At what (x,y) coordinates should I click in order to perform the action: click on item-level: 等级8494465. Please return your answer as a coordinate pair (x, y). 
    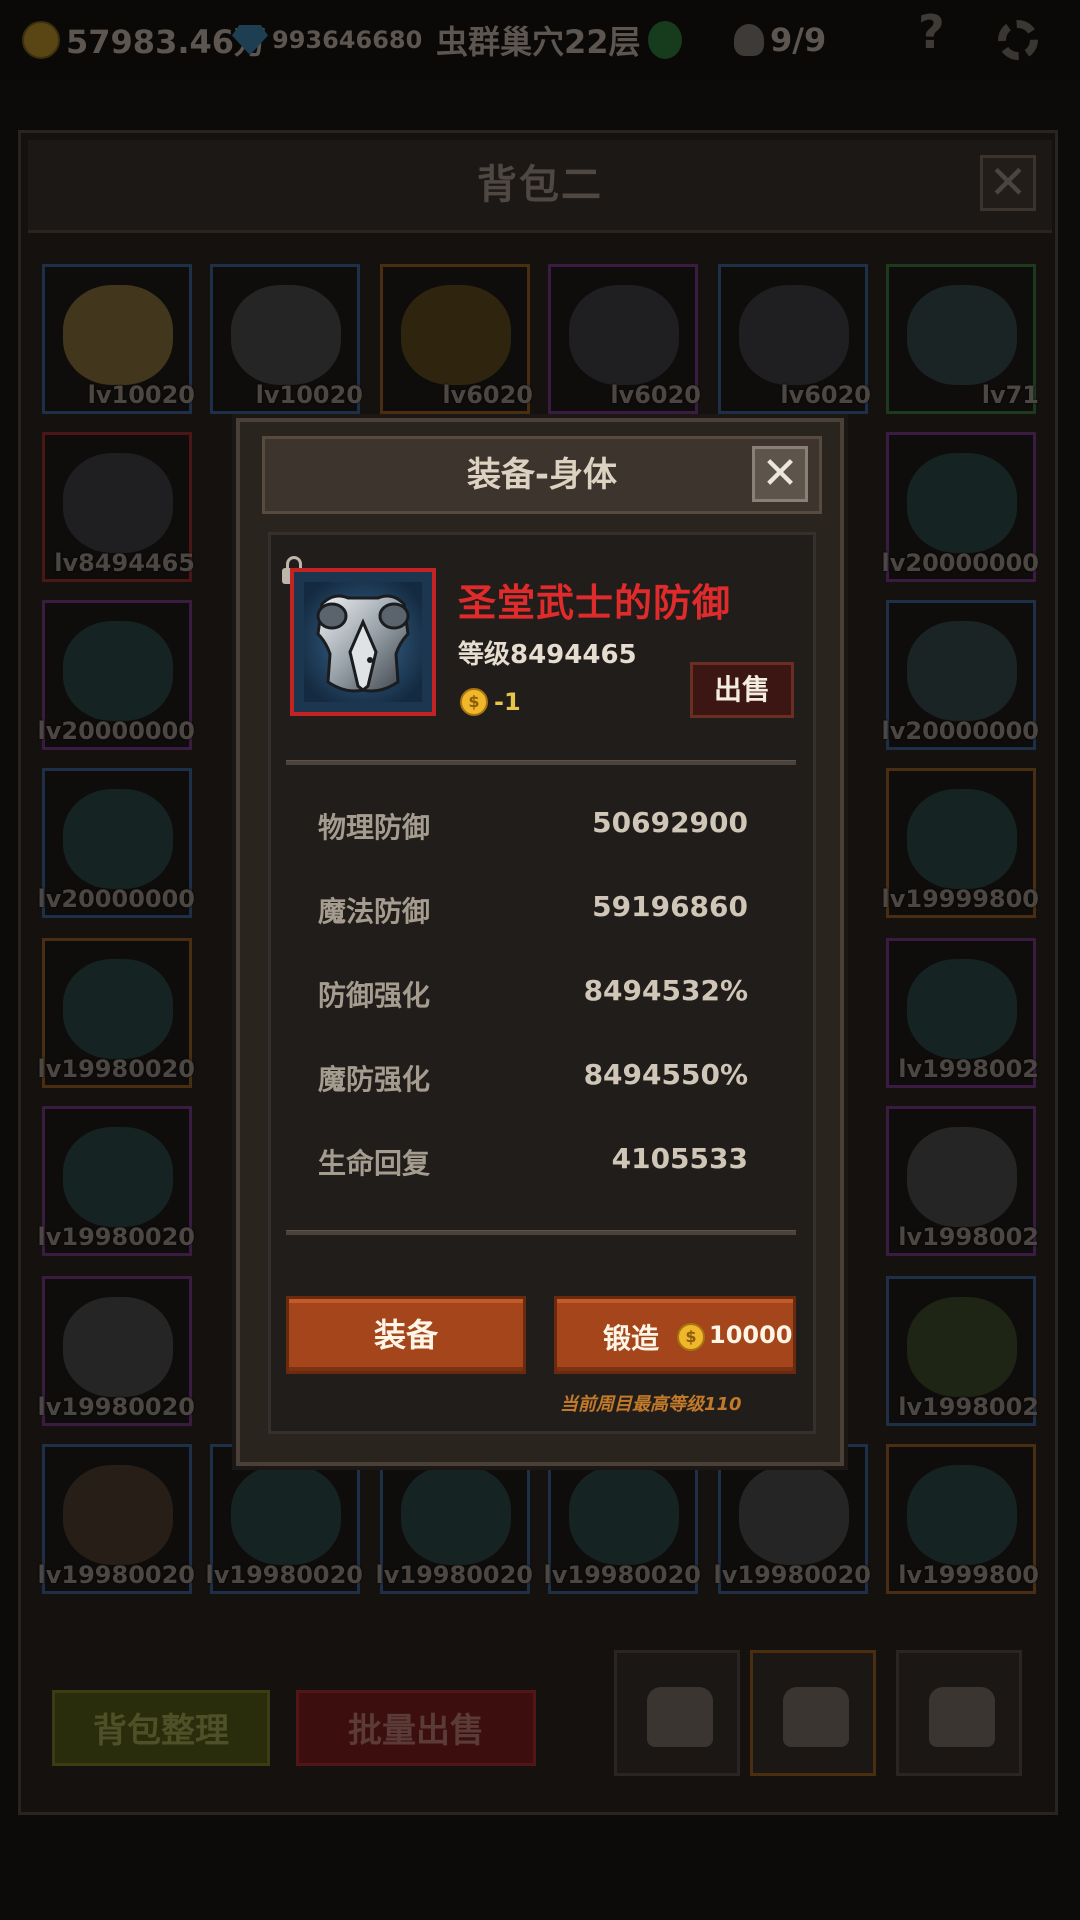
    Looking at the image, I should click on (547, 655).